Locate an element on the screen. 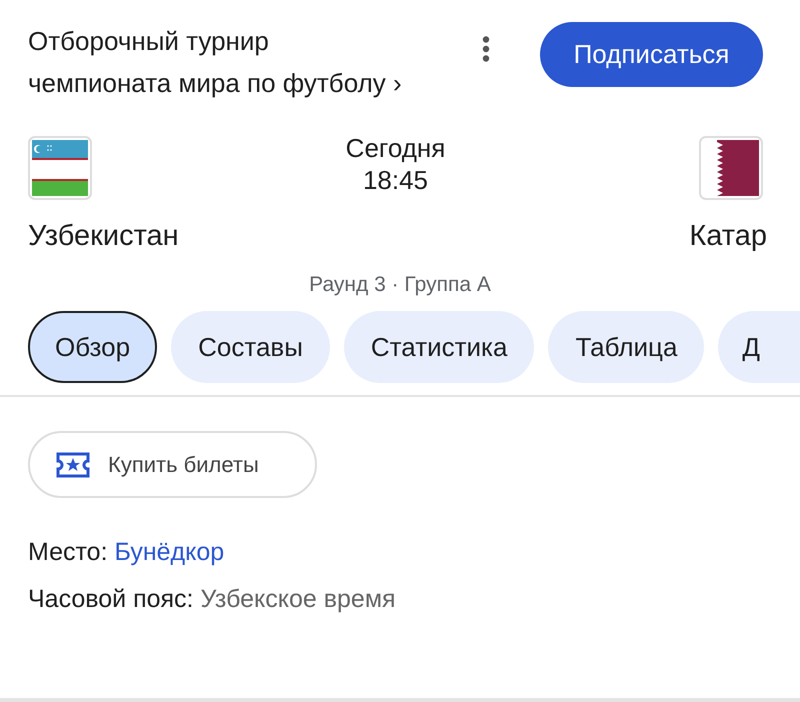 Image resolution: width=800 pixels, height=702 pixels. round-label: Раунд 3 · Группа A is located at coordinates (400, 285).